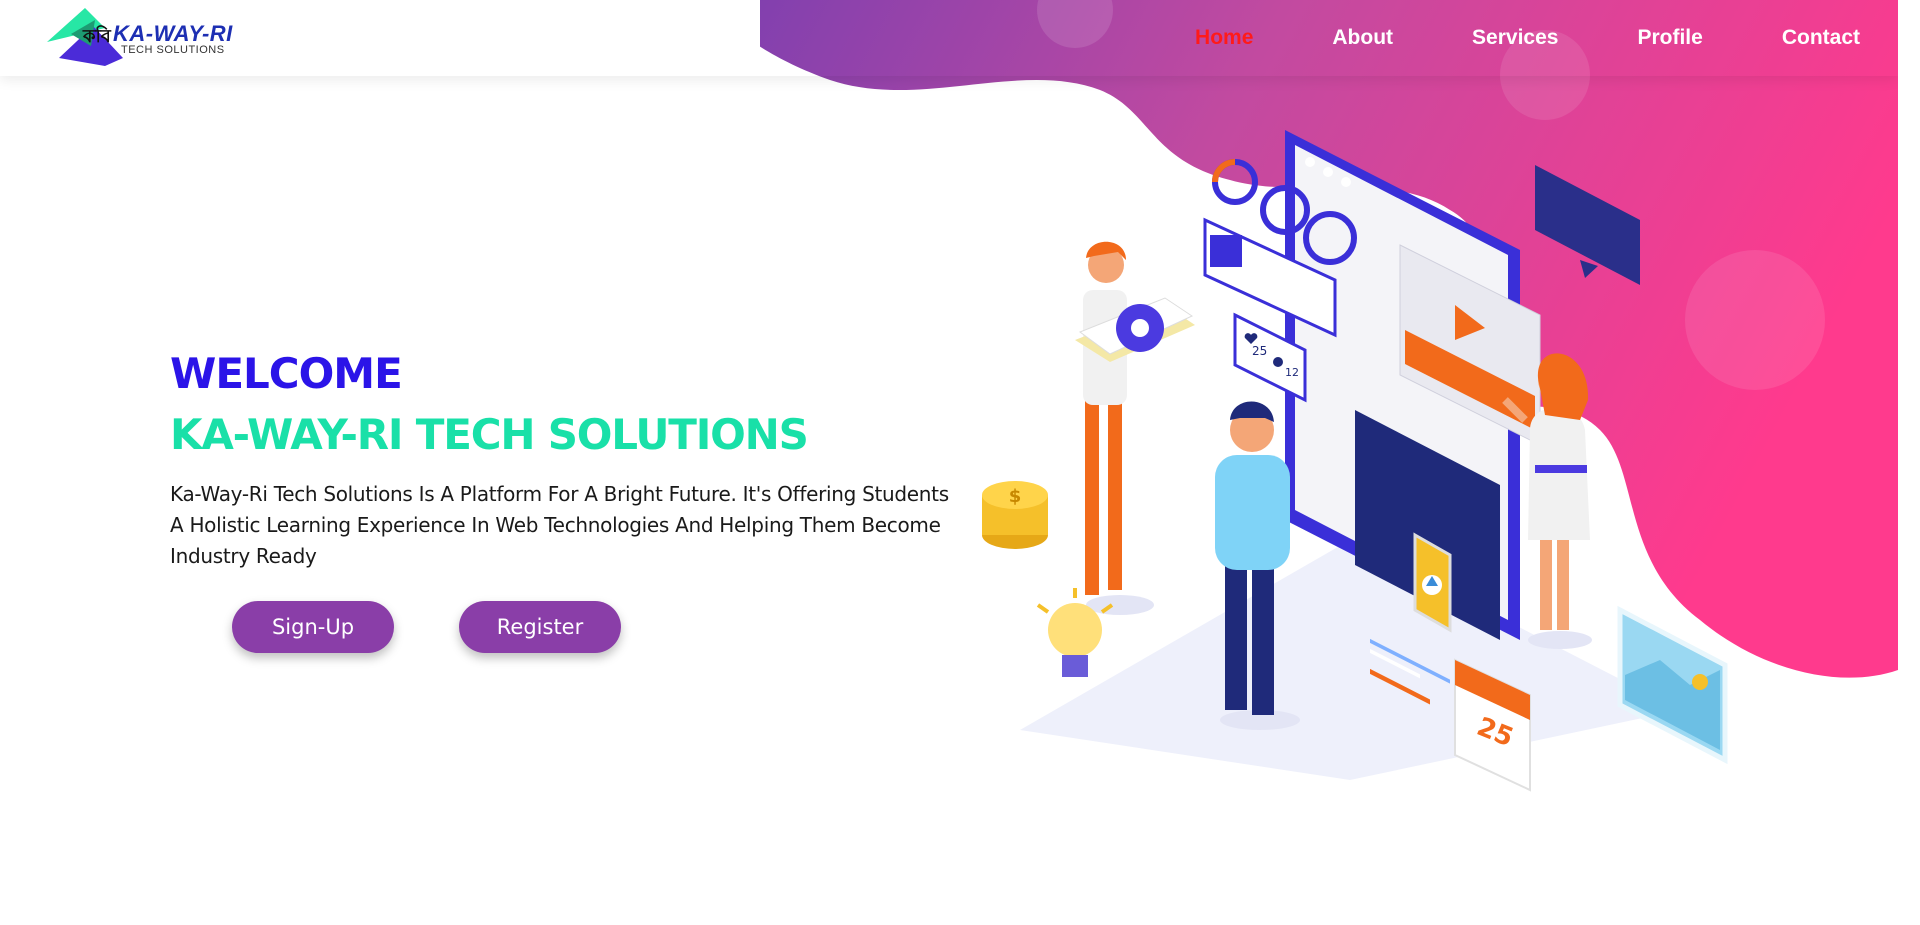 This screenshot has height=925, width=1920. I want to click on coin-symbol: $, so click(1015, 496).